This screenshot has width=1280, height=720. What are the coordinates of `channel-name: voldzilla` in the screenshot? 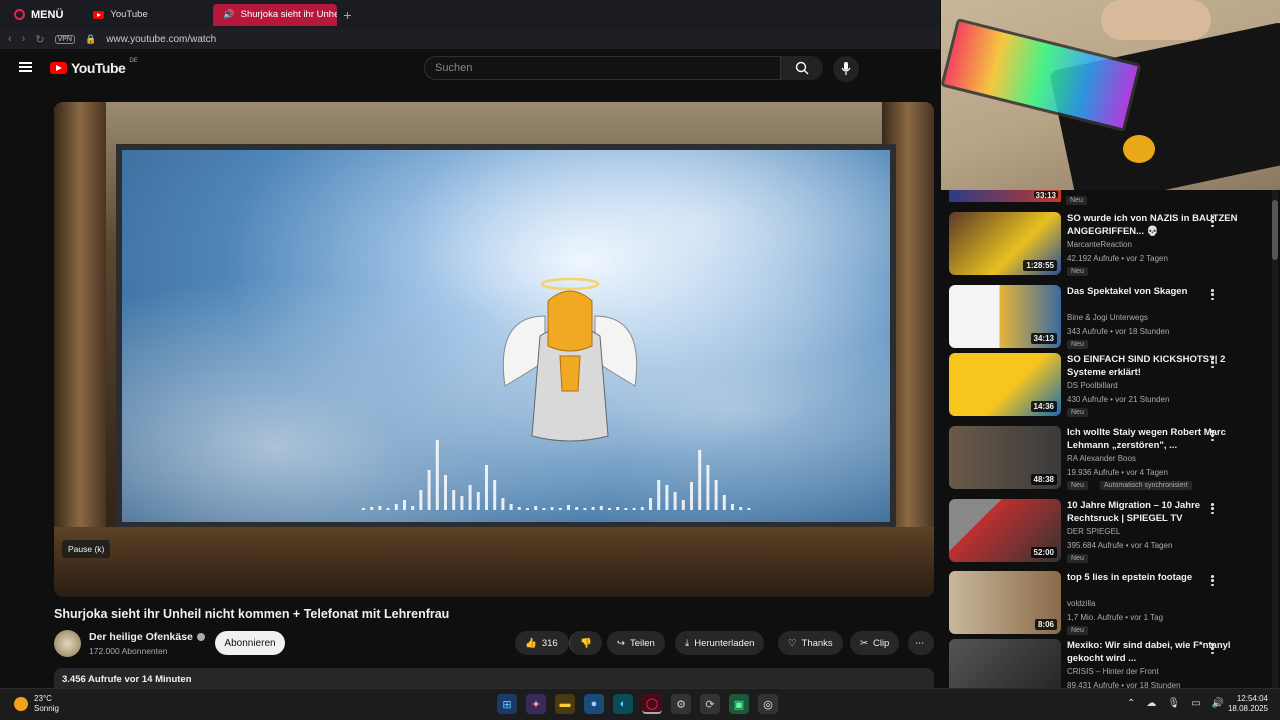 It's located at (1081, 603).